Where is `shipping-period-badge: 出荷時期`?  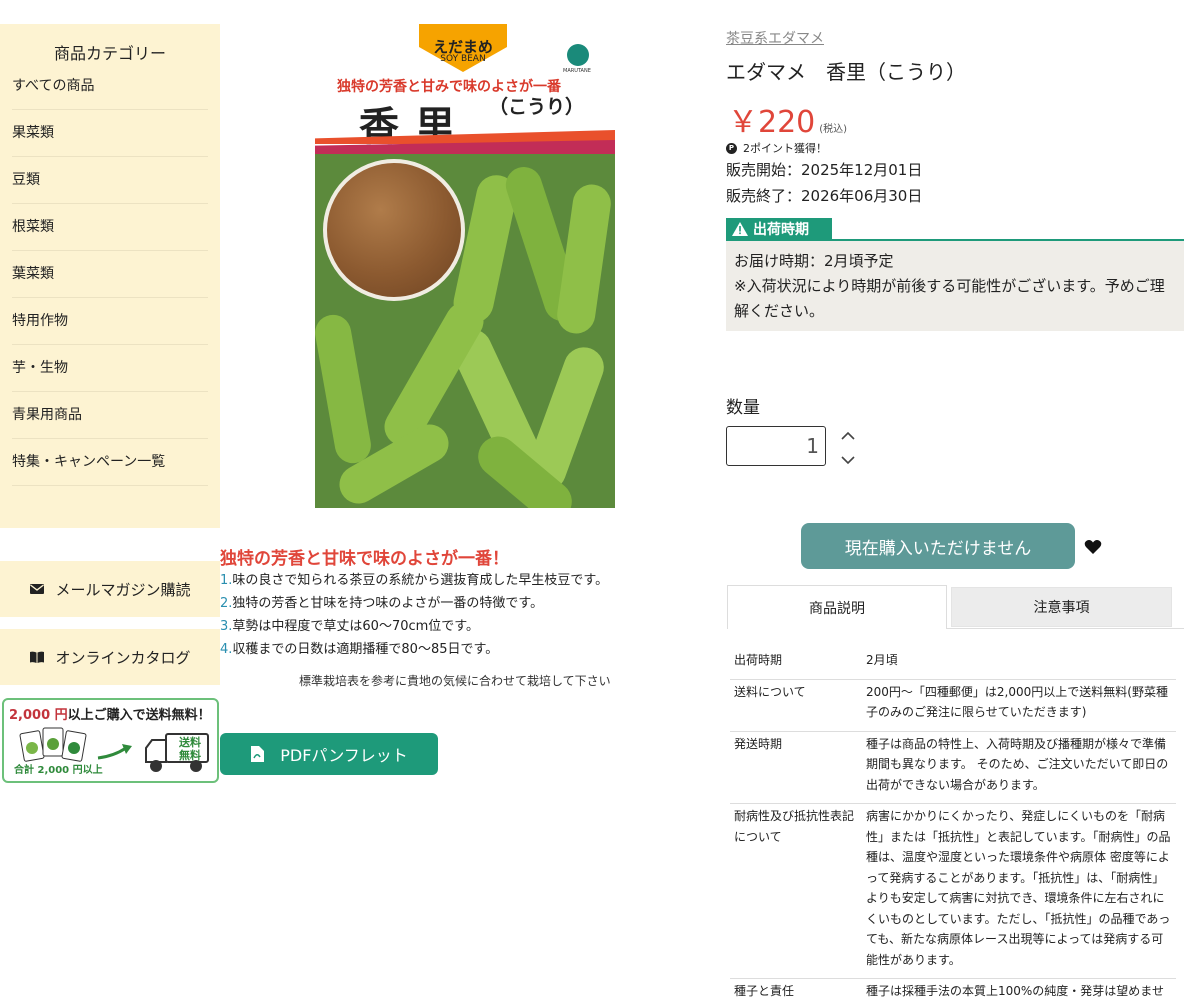 shipping-period-badge: 出荷時期 is located at coordinates (779, 229).